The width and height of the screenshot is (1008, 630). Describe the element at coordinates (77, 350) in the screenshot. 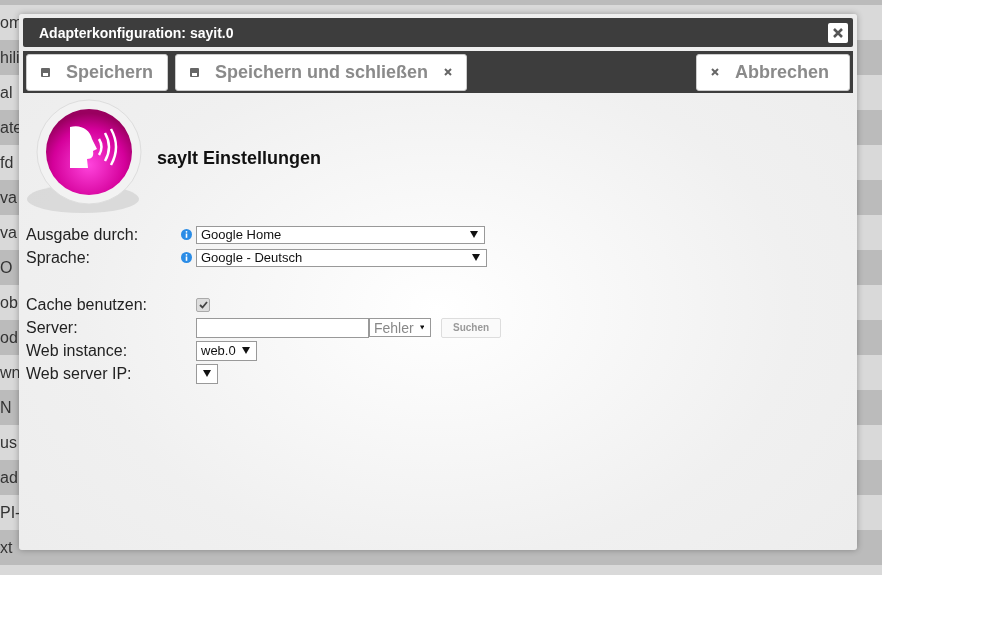

I see `field-label: Web instance:` at that location.